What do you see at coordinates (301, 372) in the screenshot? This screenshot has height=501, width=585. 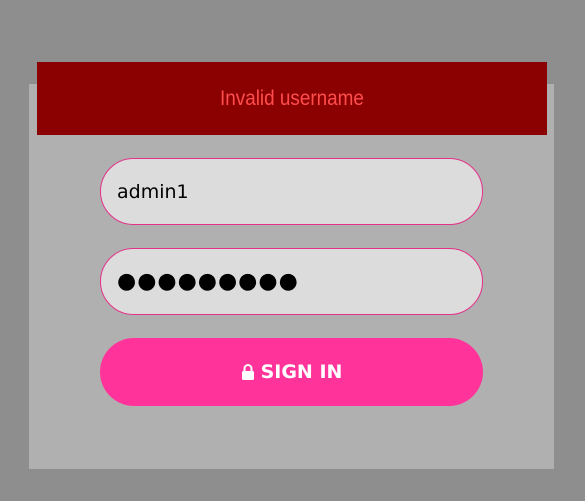 I see `sign-in-label: SIGN IN` at bounding box center [301, 372].